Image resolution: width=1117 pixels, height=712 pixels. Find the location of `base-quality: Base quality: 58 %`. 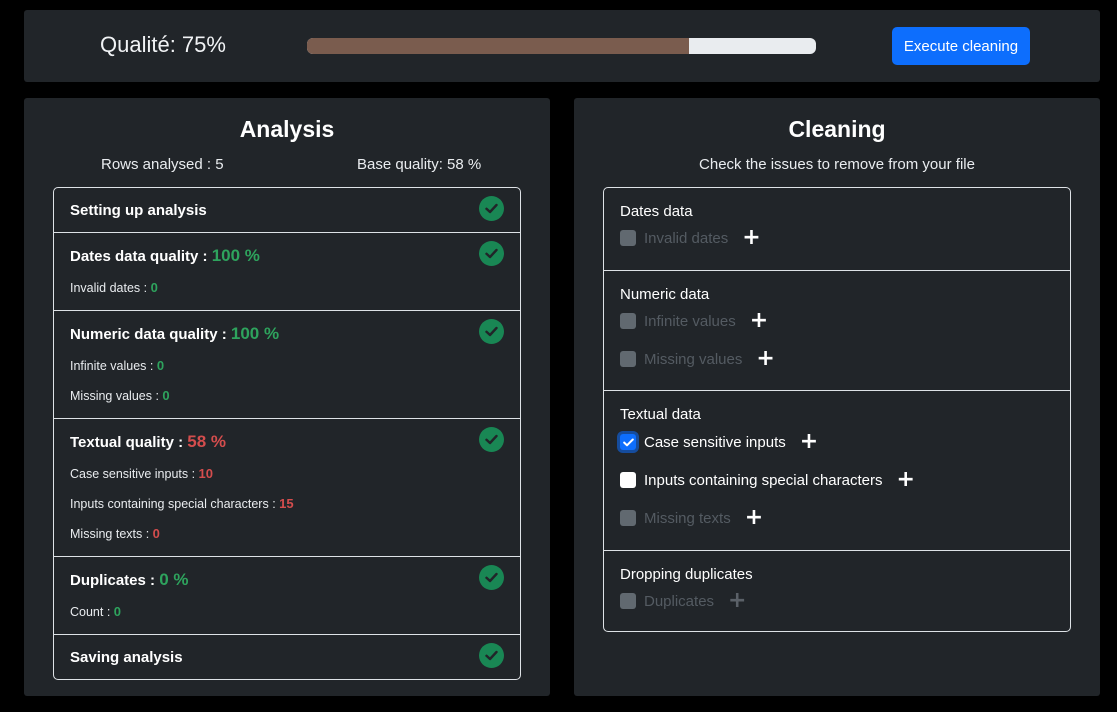

base-quality: Base quality: 58 % is located at coordinates (419, 164).